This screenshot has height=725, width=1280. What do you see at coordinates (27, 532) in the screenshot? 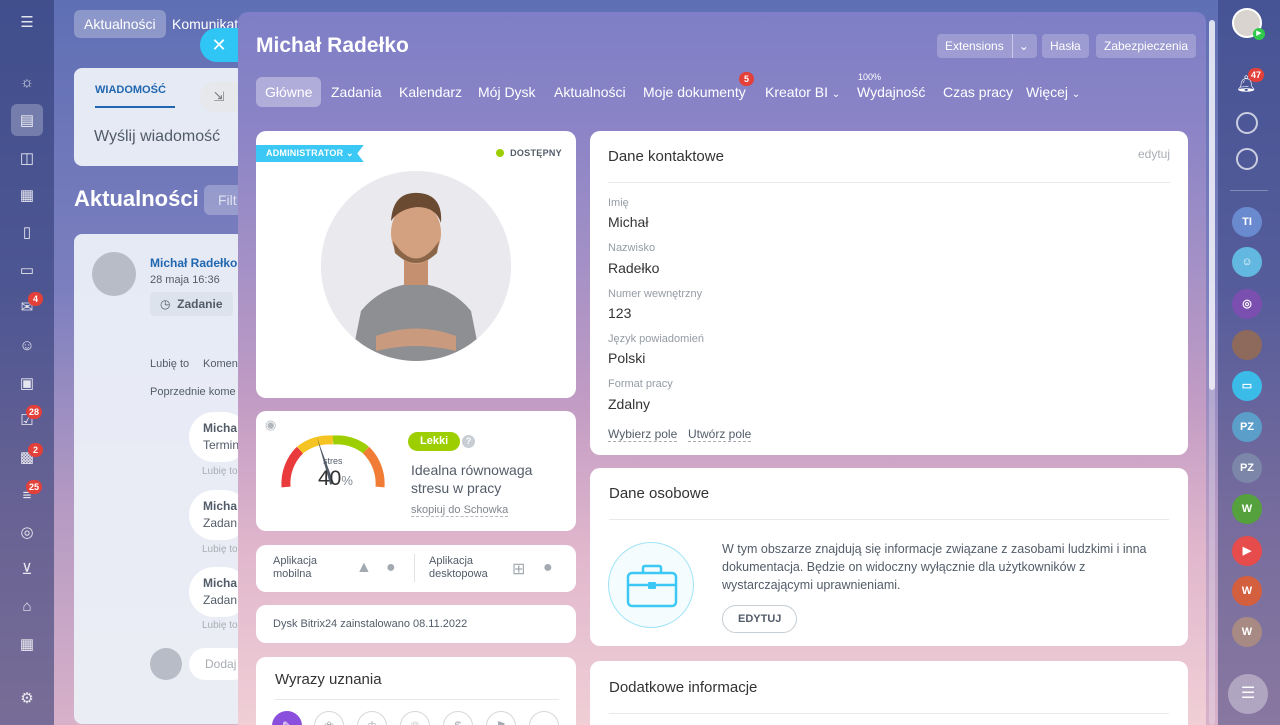
I see `target-icon: ◎` at bounding box center [27, 532].